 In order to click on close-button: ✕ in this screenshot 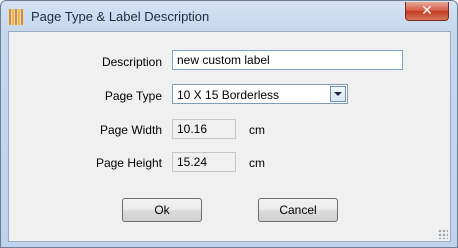, I will do `click(427, 11)`.